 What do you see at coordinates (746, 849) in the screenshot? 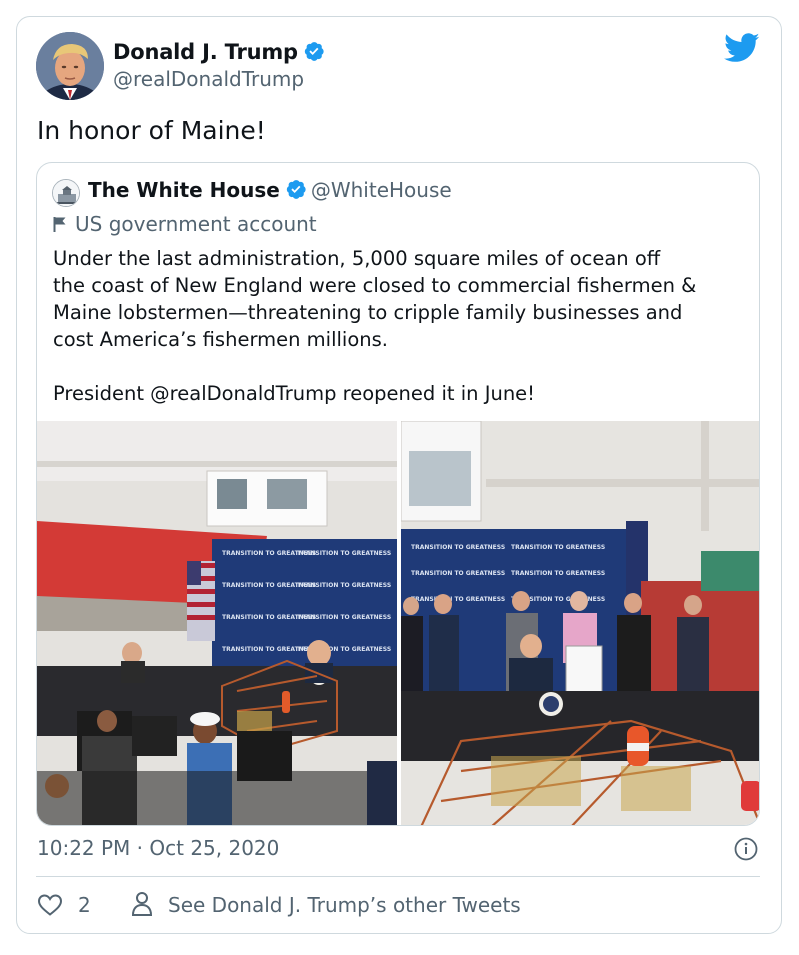
I see `info-icon` at bounding box center [746, 849].